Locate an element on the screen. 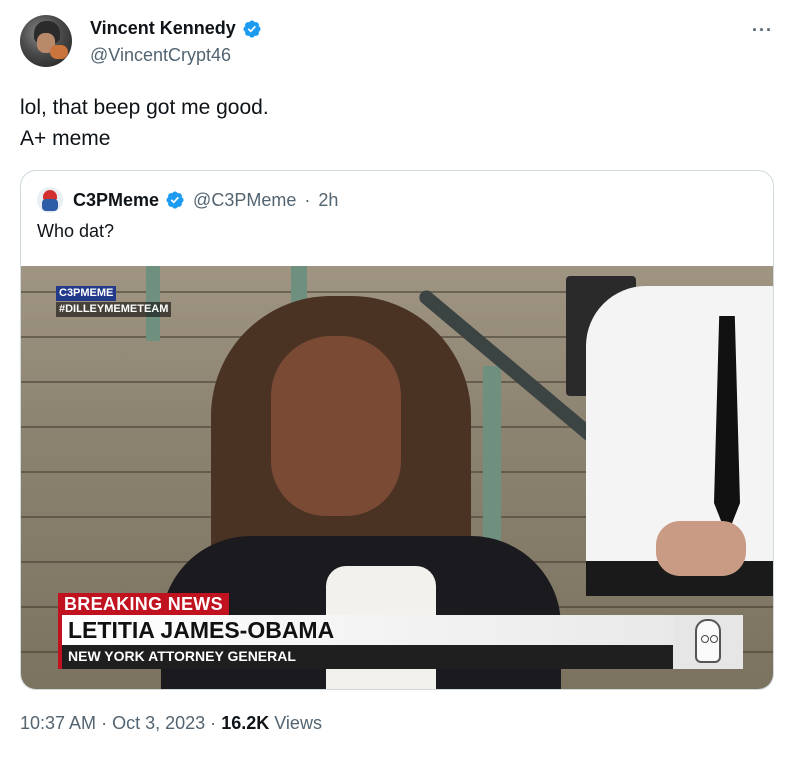  video-watermark: C3PMEME #DILLEYMEMETEAM is located at coordinates (114, 301).